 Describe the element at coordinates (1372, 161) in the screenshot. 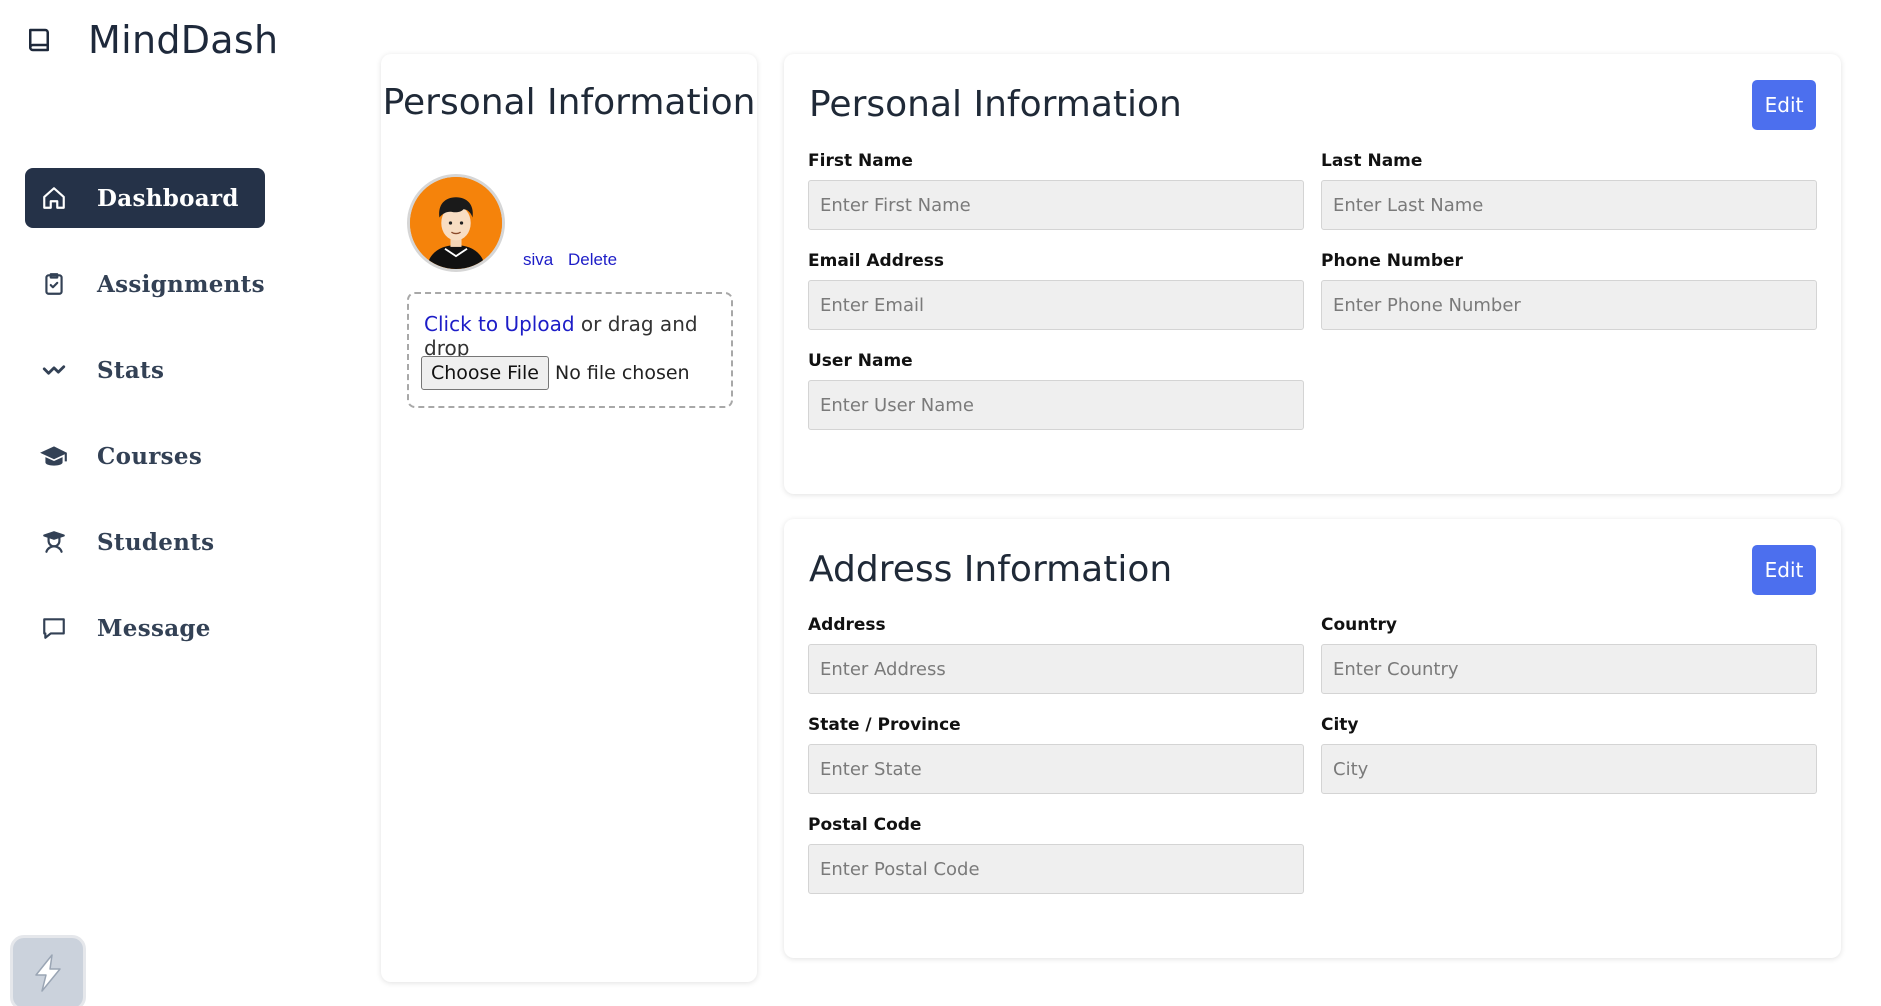

I see `last-name-label: Last Name` at that location.